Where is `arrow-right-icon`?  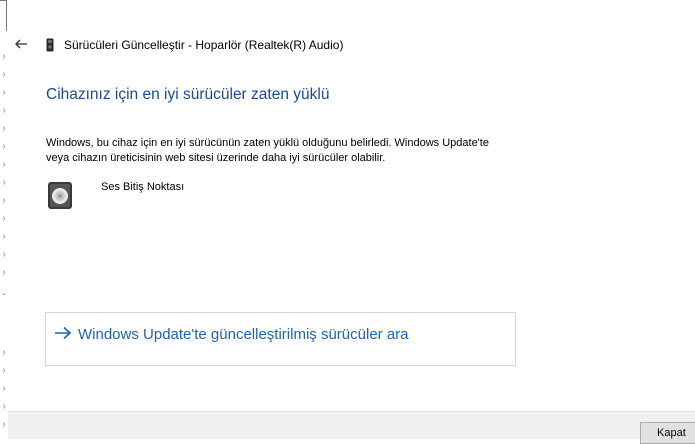
arrow-right-icon is located at coordinates (63, 334).